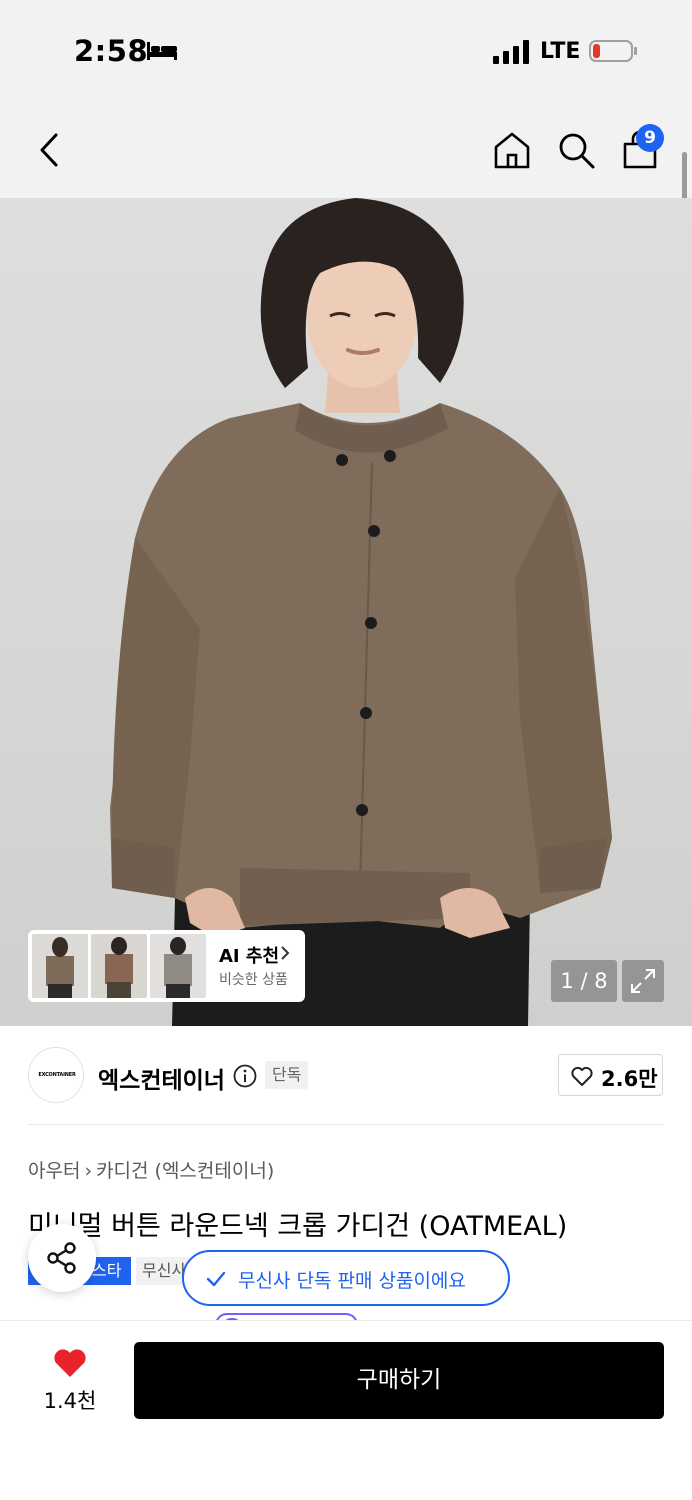  Describe the element at coordinates (161, 1078) in the screenshot. I see `brand-name: 엑스컨테이너` at that location.